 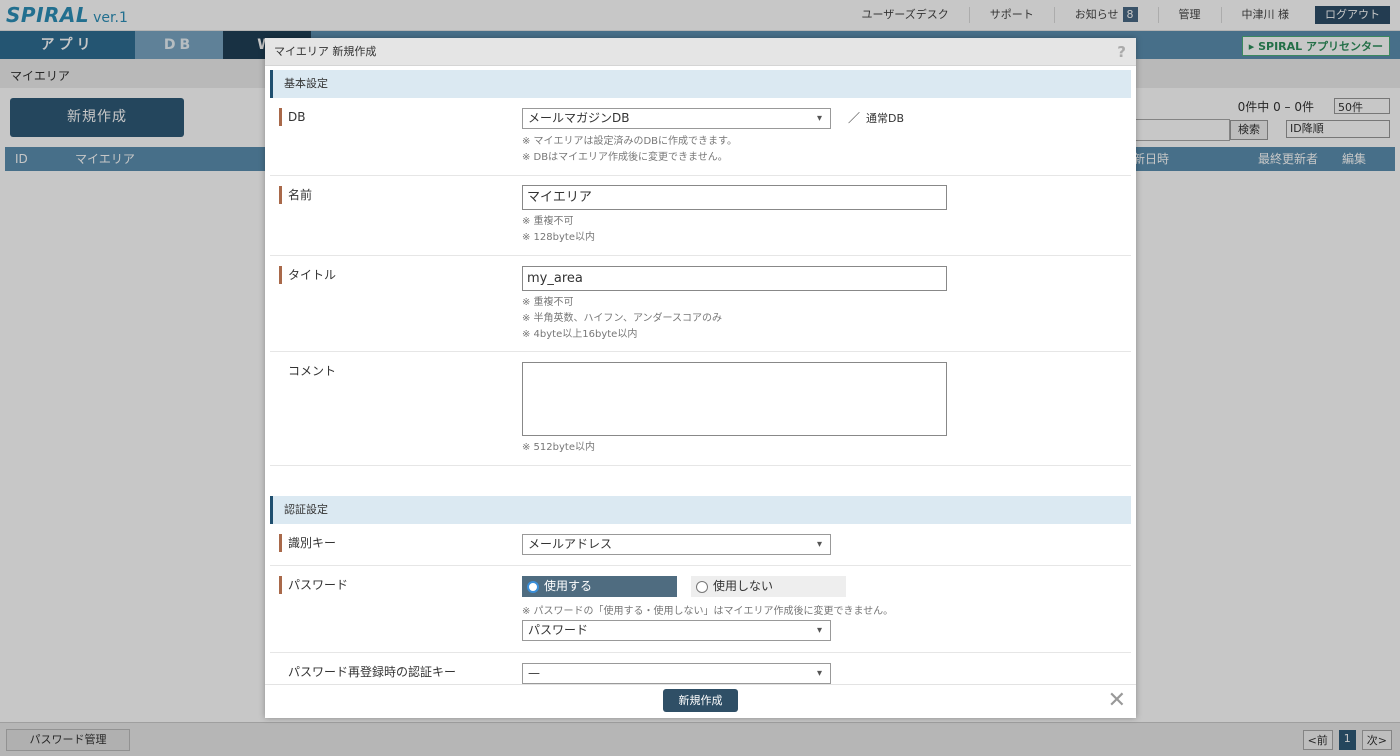 I want to click on id-key-label: 識別キー, so click(x=307, y=543).